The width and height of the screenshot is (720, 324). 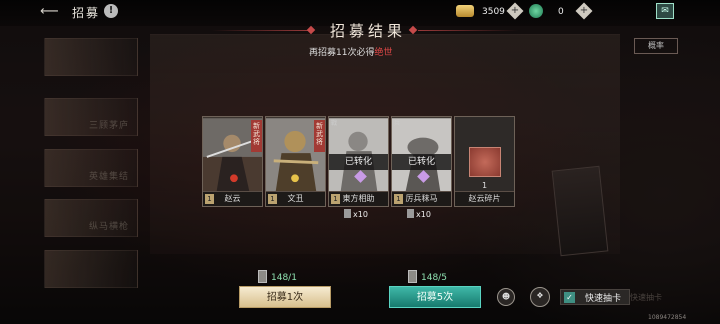 I want to click on card-name: 赵云, so click(x=232, y=198).